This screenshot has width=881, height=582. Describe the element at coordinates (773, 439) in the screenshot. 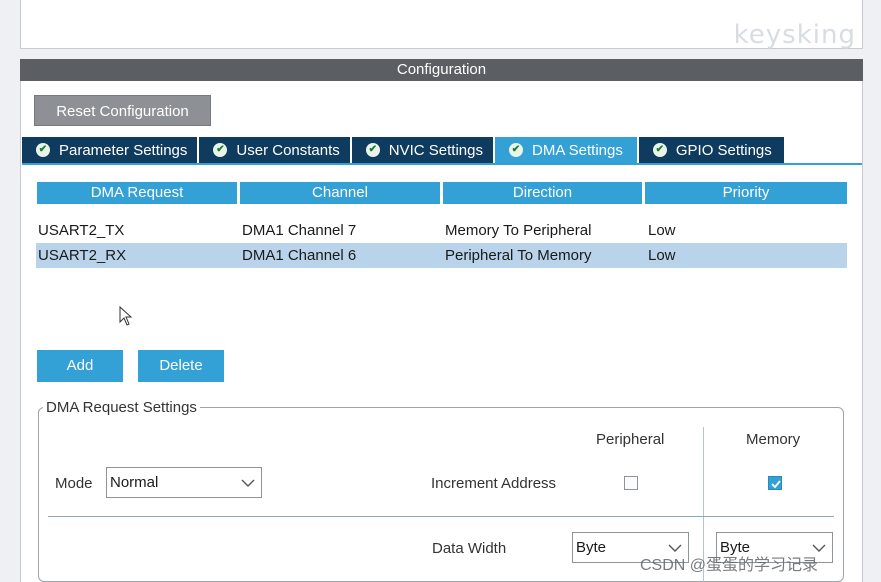

I see `memory-column-label: Memory` at that location.